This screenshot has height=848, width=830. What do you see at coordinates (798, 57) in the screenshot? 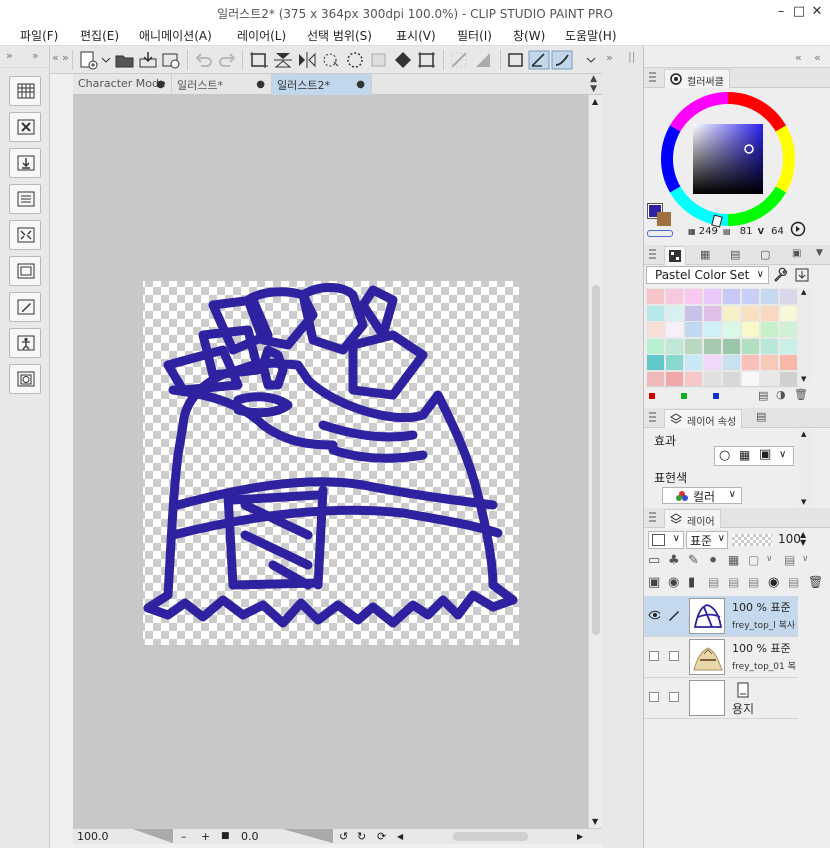
I see `dock-expand-icon: «` at bounding box center [798, 57].